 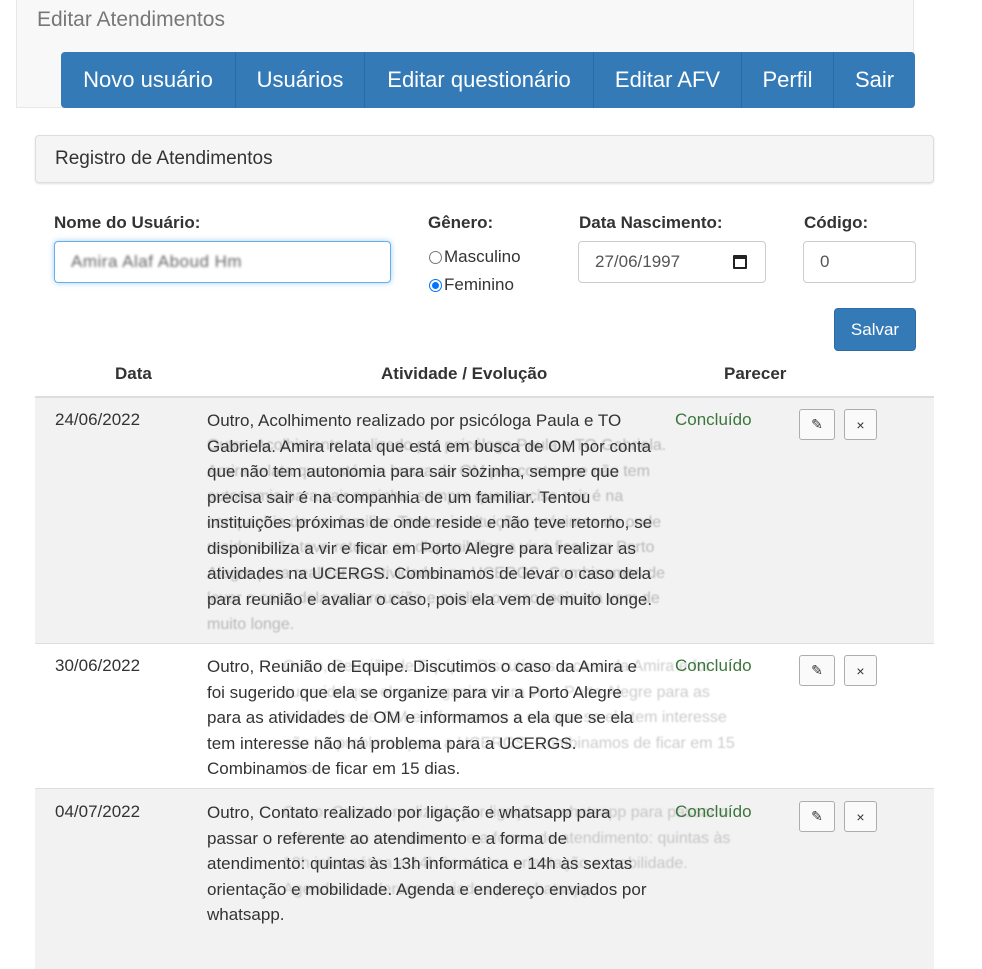 What do you see at coordinates (98, 419) in the screenshot?
I see `row-1-date: 24/06/2022` at bounding box center [98, 419].